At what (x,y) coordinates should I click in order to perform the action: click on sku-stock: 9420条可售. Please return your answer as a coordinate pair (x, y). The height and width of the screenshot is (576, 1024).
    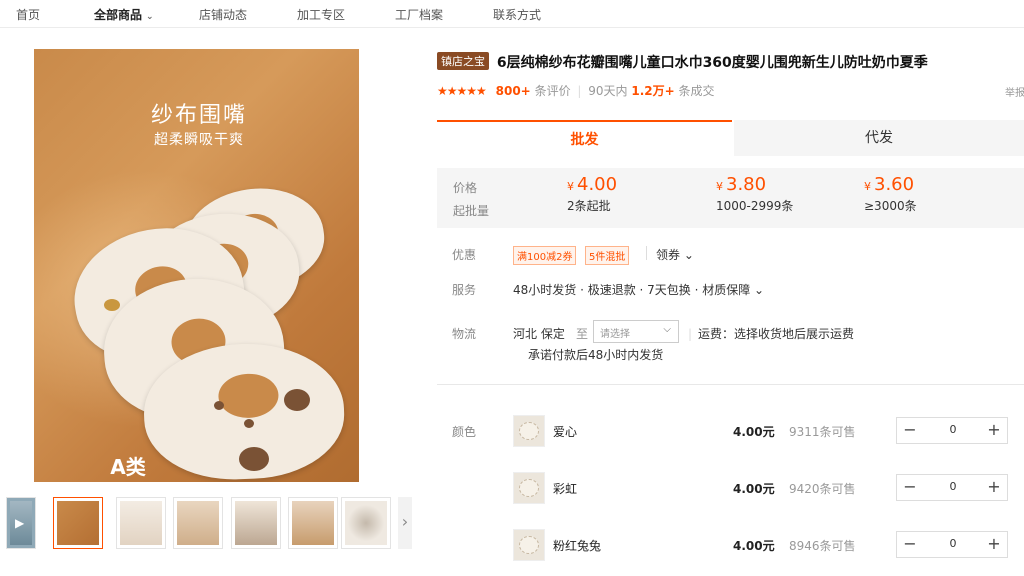
    Looking at the image, I should click on (822, 489).